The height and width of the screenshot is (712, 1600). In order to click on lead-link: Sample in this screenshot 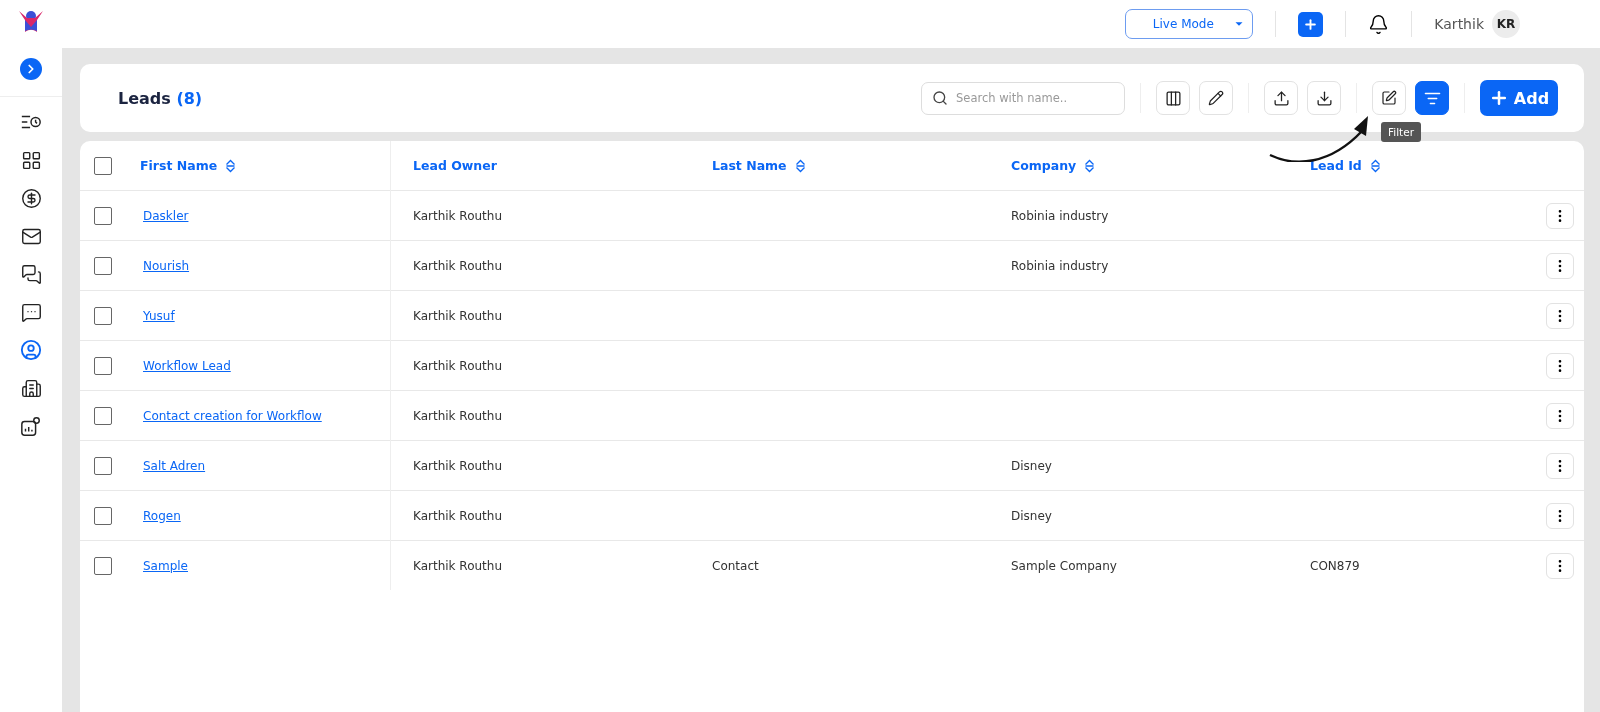, I will do `click(164, 565)`.